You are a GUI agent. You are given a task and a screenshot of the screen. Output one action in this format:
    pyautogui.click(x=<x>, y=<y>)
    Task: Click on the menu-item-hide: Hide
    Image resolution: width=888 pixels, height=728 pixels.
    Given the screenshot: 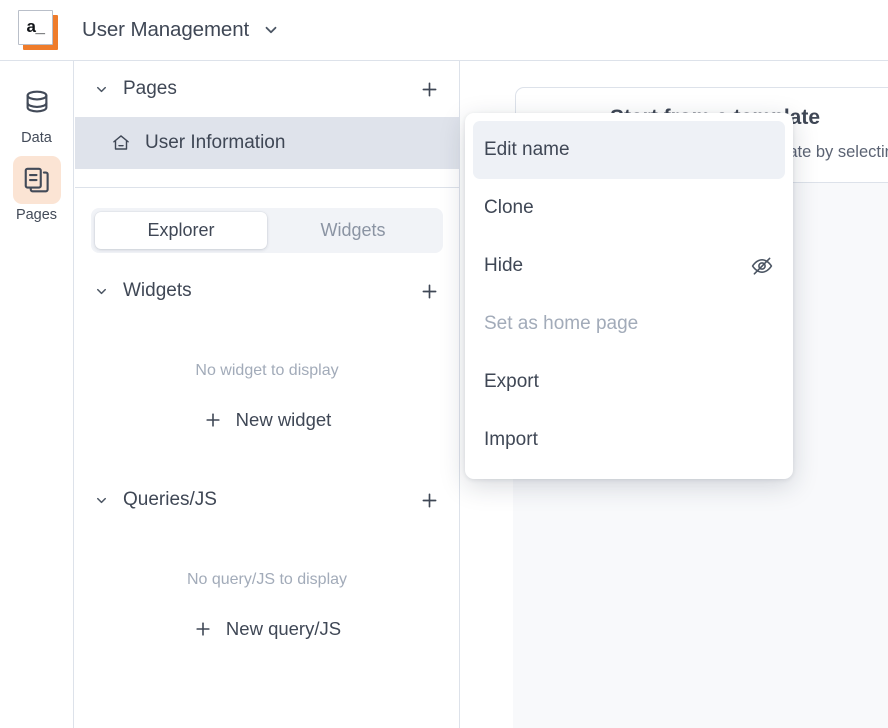 What is the action you would take?
    pyautogui.click(x=629, y=266)
    